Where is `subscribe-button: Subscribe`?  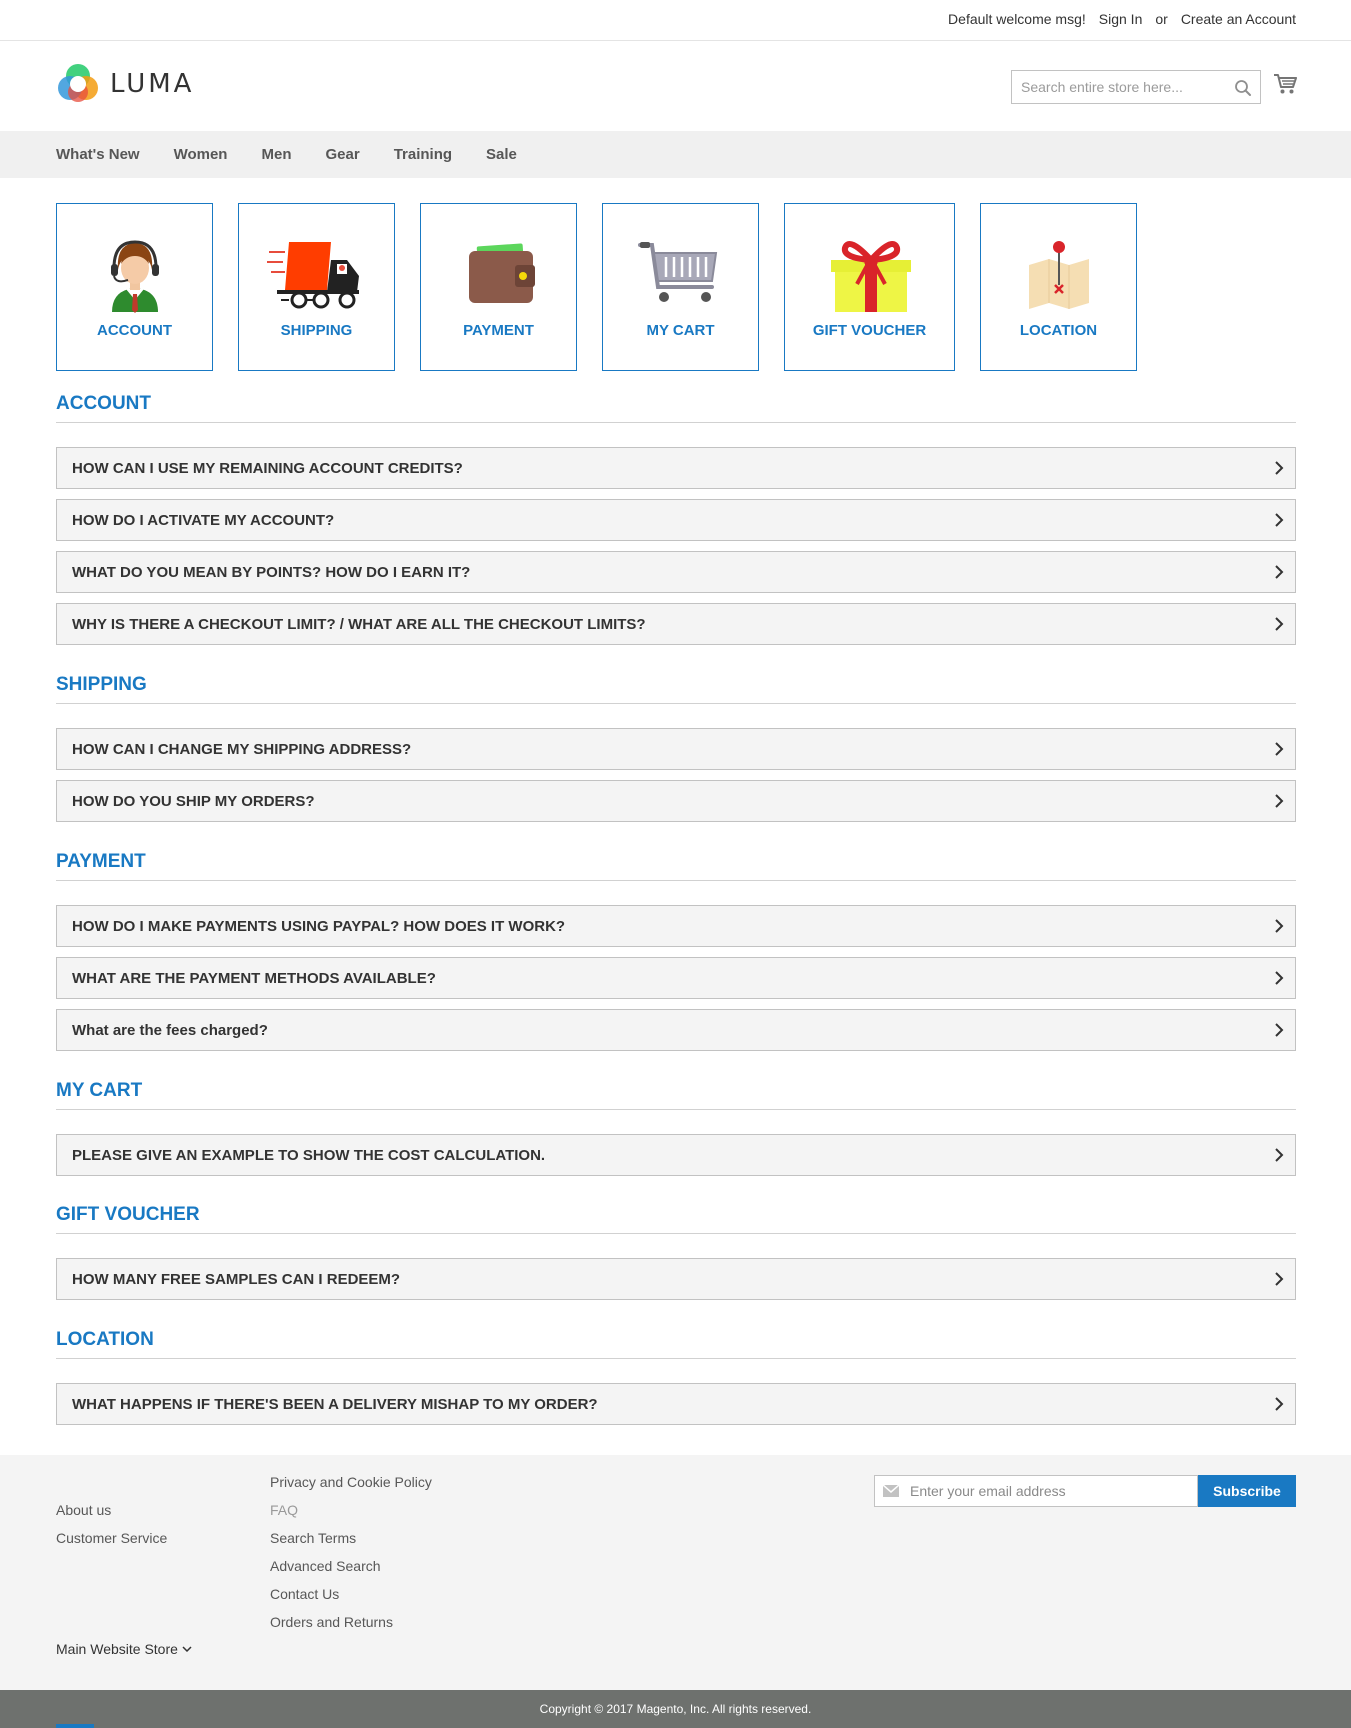 subscribe-button: Subscribe is located at coordinates (1247, 1491).